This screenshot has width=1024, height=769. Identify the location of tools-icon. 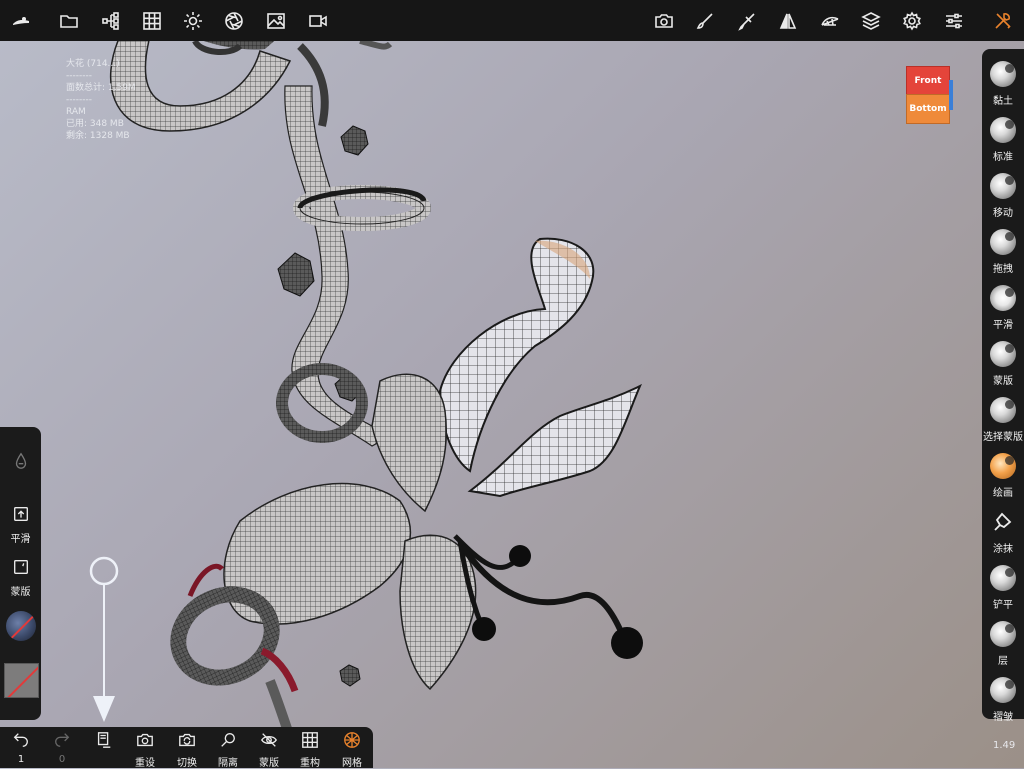
(1003, 21).